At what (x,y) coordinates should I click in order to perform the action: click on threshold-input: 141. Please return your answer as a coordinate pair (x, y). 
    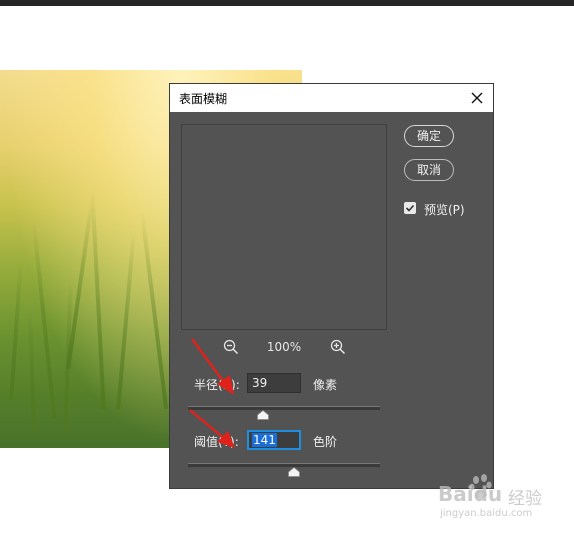
    Looking at the image, I should click on (274, 440).